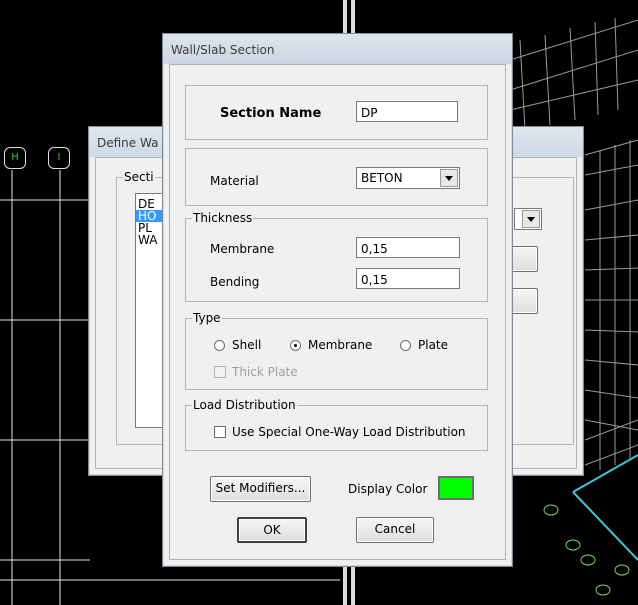 The height and width of the screenshot is (605, 638). What do you see at coordinates (388, 489) in the screenshot?
I see `display-color-label: Display Color` at bounding box center [388, 489].